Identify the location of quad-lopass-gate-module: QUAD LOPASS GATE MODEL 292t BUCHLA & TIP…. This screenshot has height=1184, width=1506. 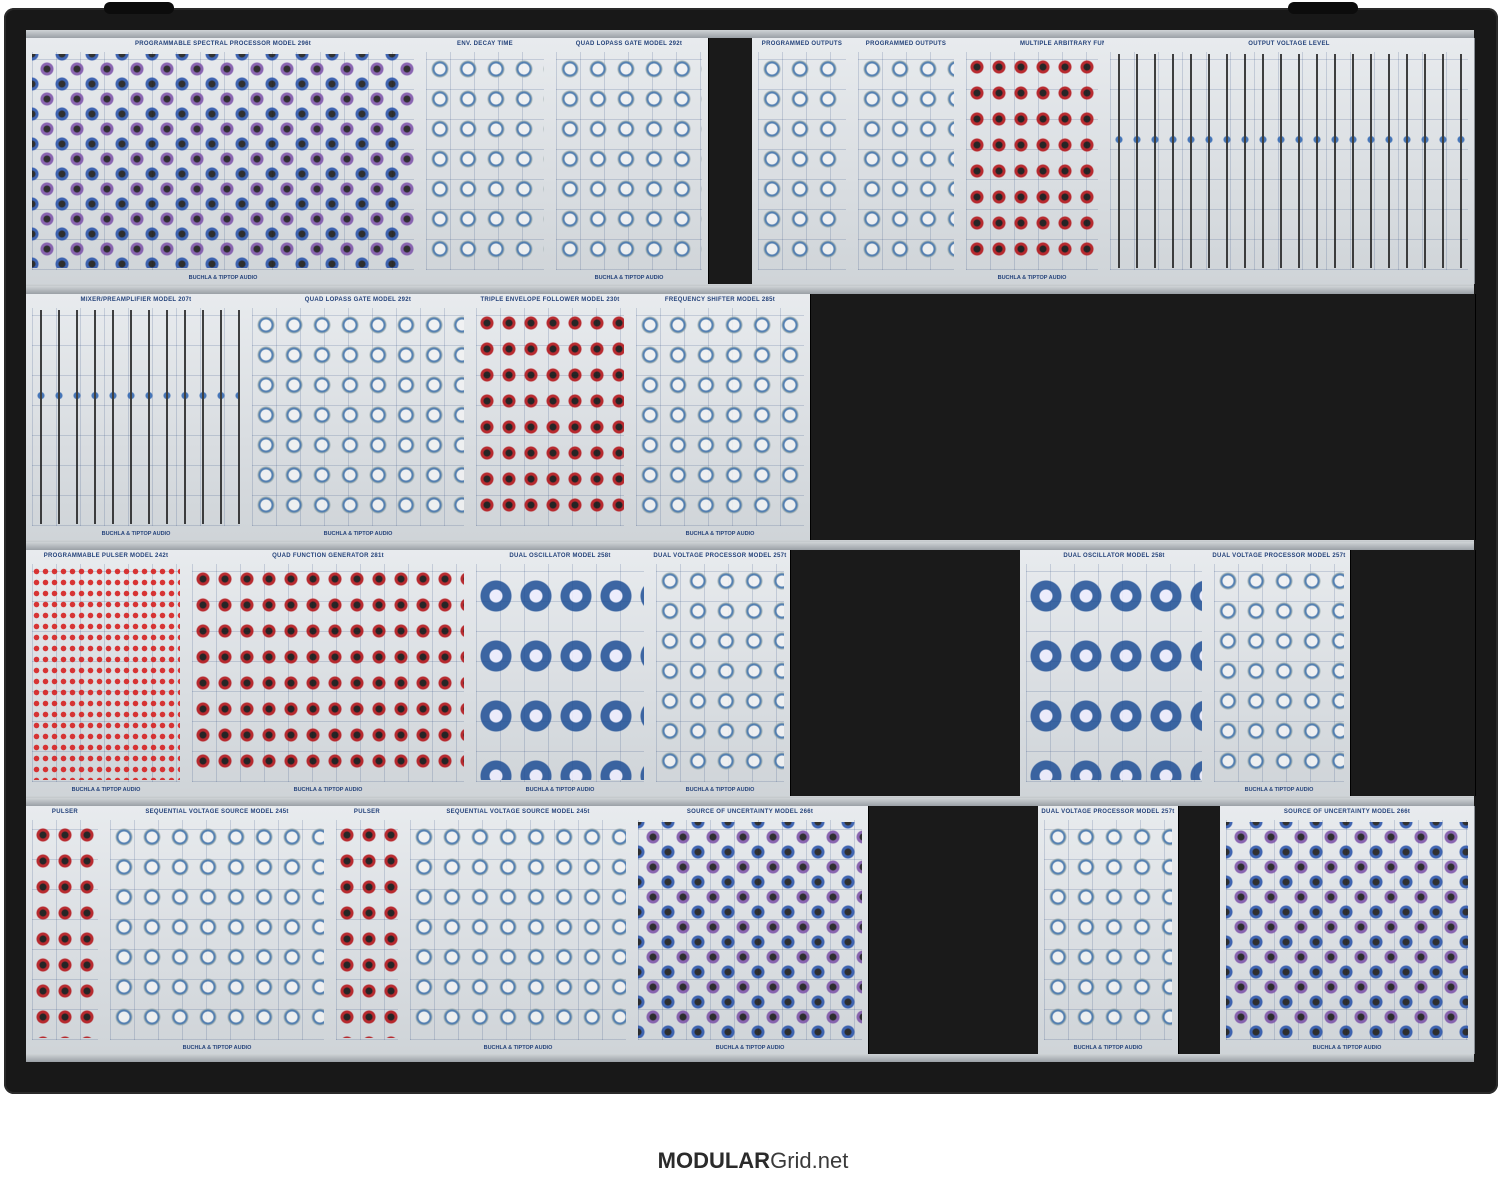
(629, 161).